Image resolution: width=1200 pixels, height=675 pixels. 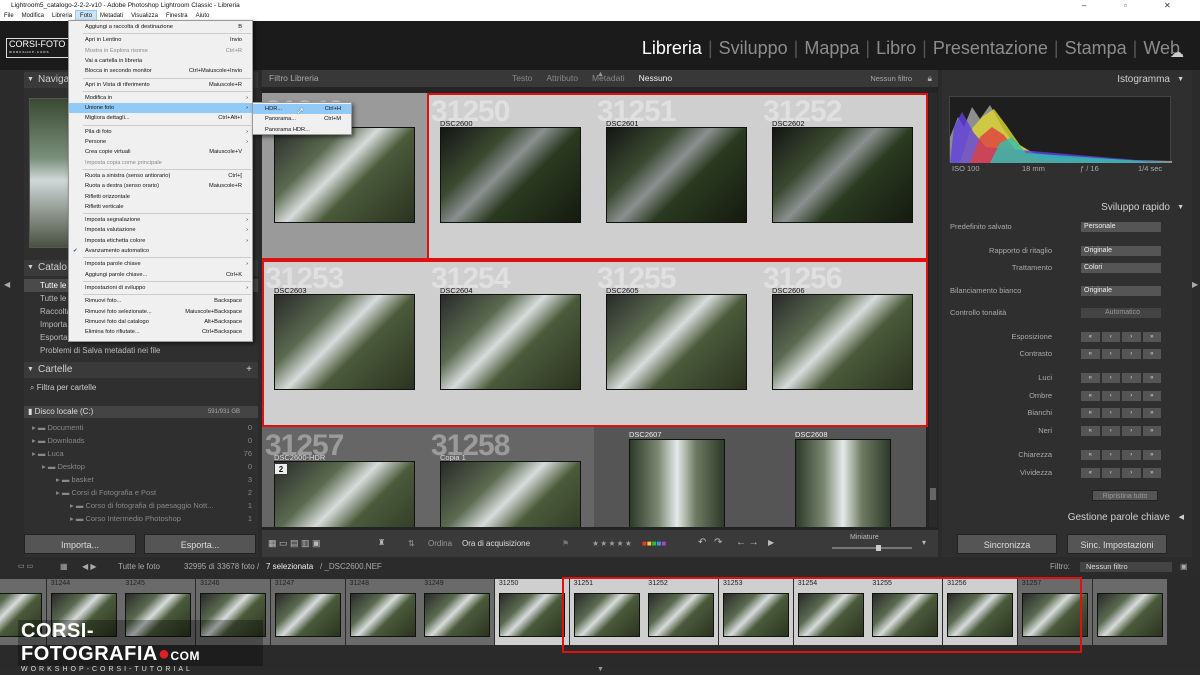 What do you see at coordinates (160, 241) in the screenshot?
I see `menu-item: Imposta etichetta colore ›` at bounding box center [160, 241].